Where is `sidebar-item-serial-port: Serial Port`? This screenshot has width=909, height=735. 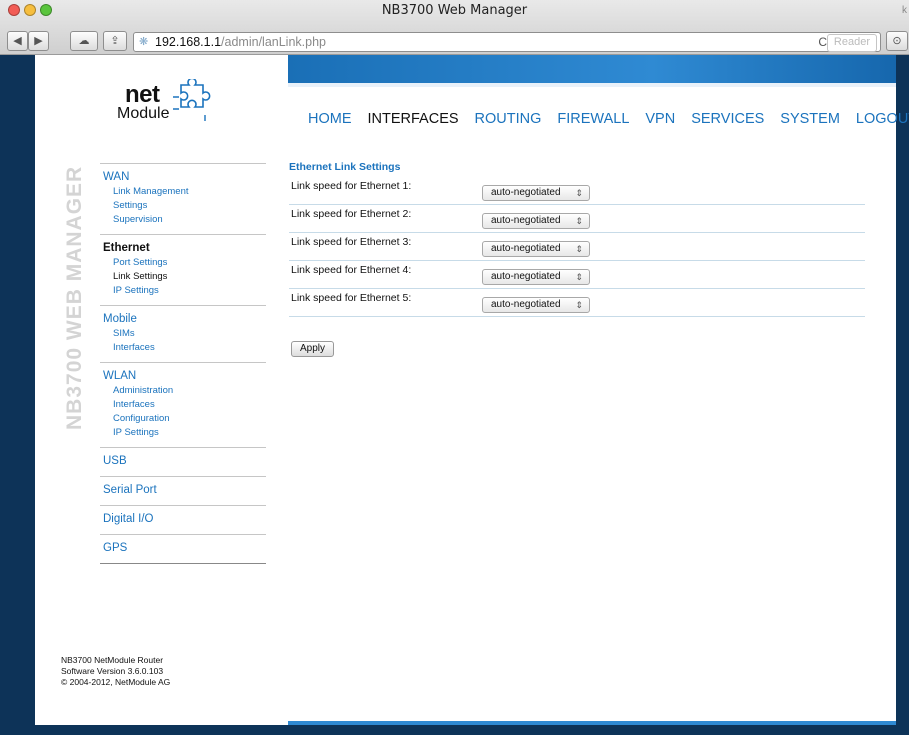 sidebar-item-serial-port: Serial Port is located at coordinates (184, 490).